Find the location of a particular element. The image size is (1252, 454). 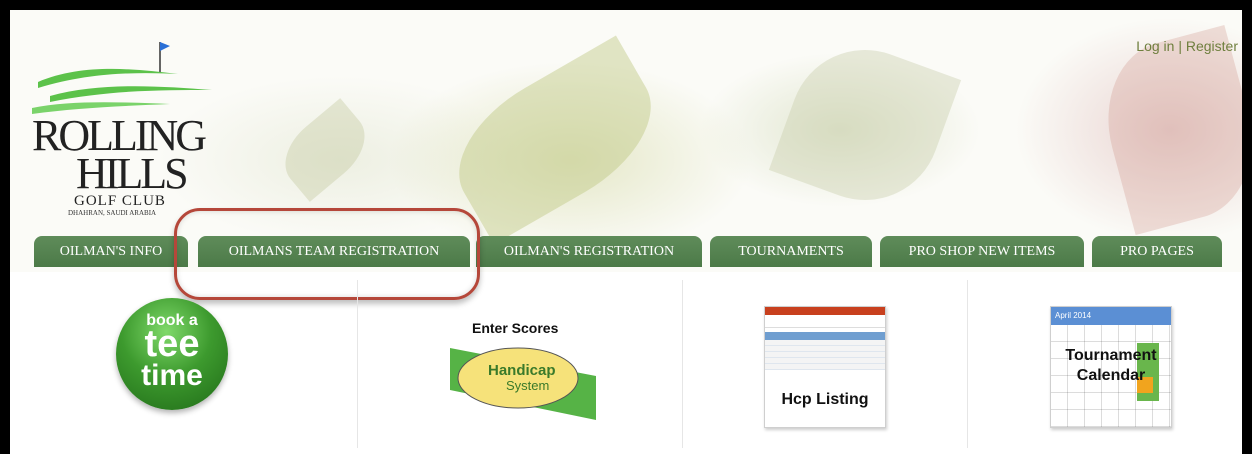

hcp-subheader is located at coordinates (825, 322).